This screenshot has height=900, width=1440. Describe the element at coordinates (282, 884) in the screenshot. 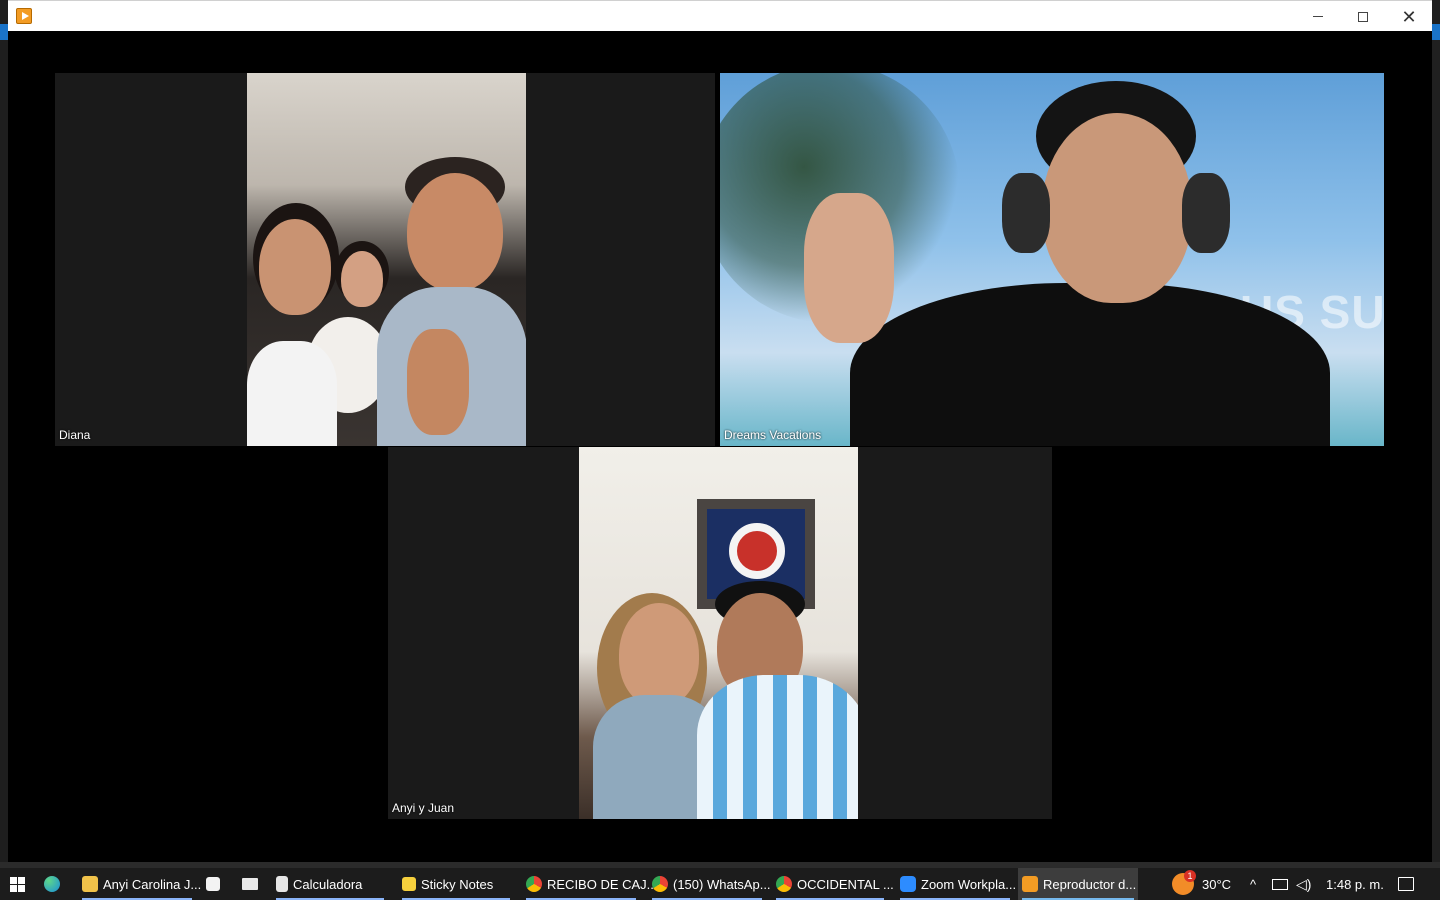

I see `calculator-icon` at that location.